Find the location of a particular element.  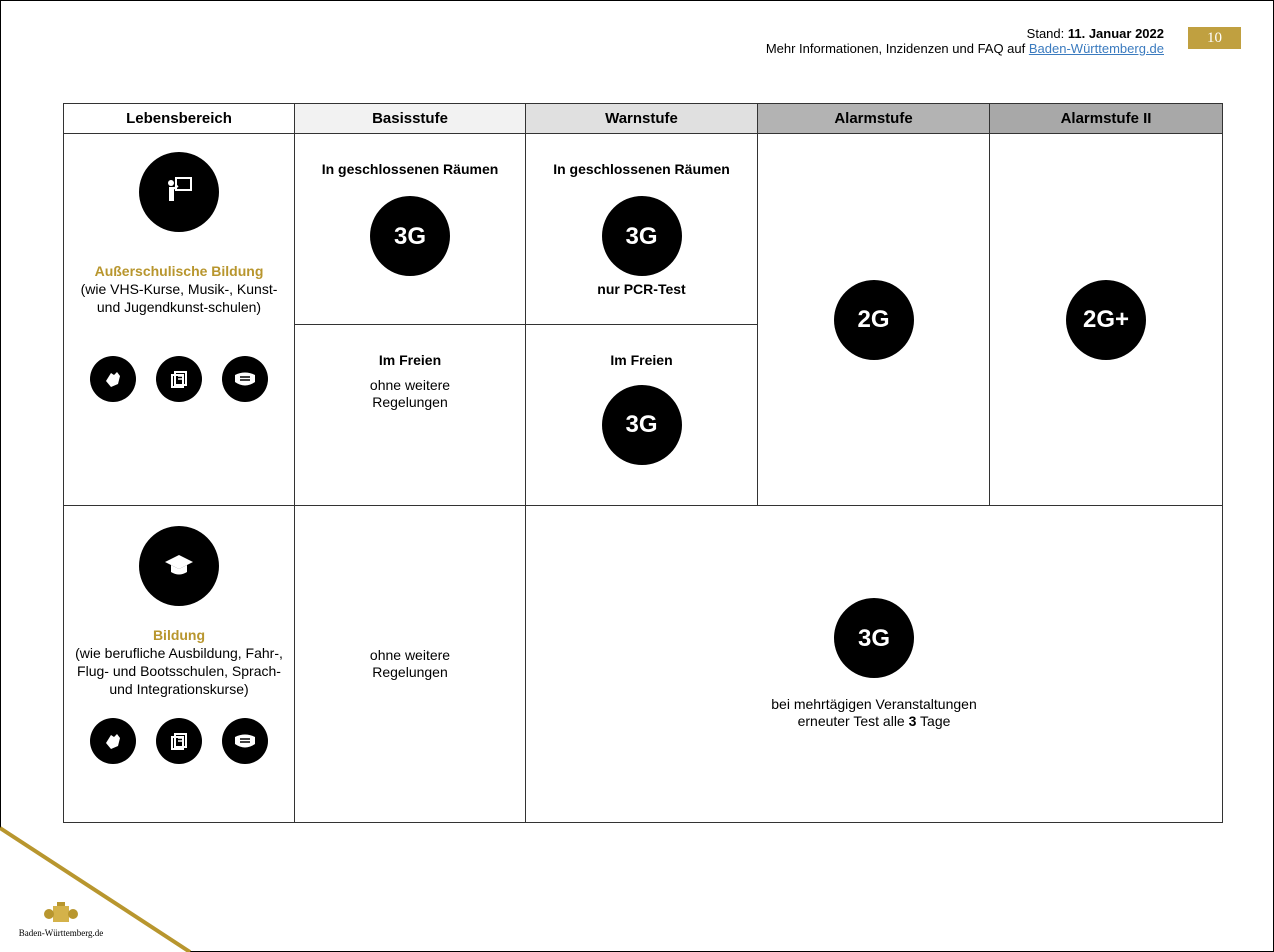

state-logo: Baden-Württemberg.de is located at coordinates (61, 920).